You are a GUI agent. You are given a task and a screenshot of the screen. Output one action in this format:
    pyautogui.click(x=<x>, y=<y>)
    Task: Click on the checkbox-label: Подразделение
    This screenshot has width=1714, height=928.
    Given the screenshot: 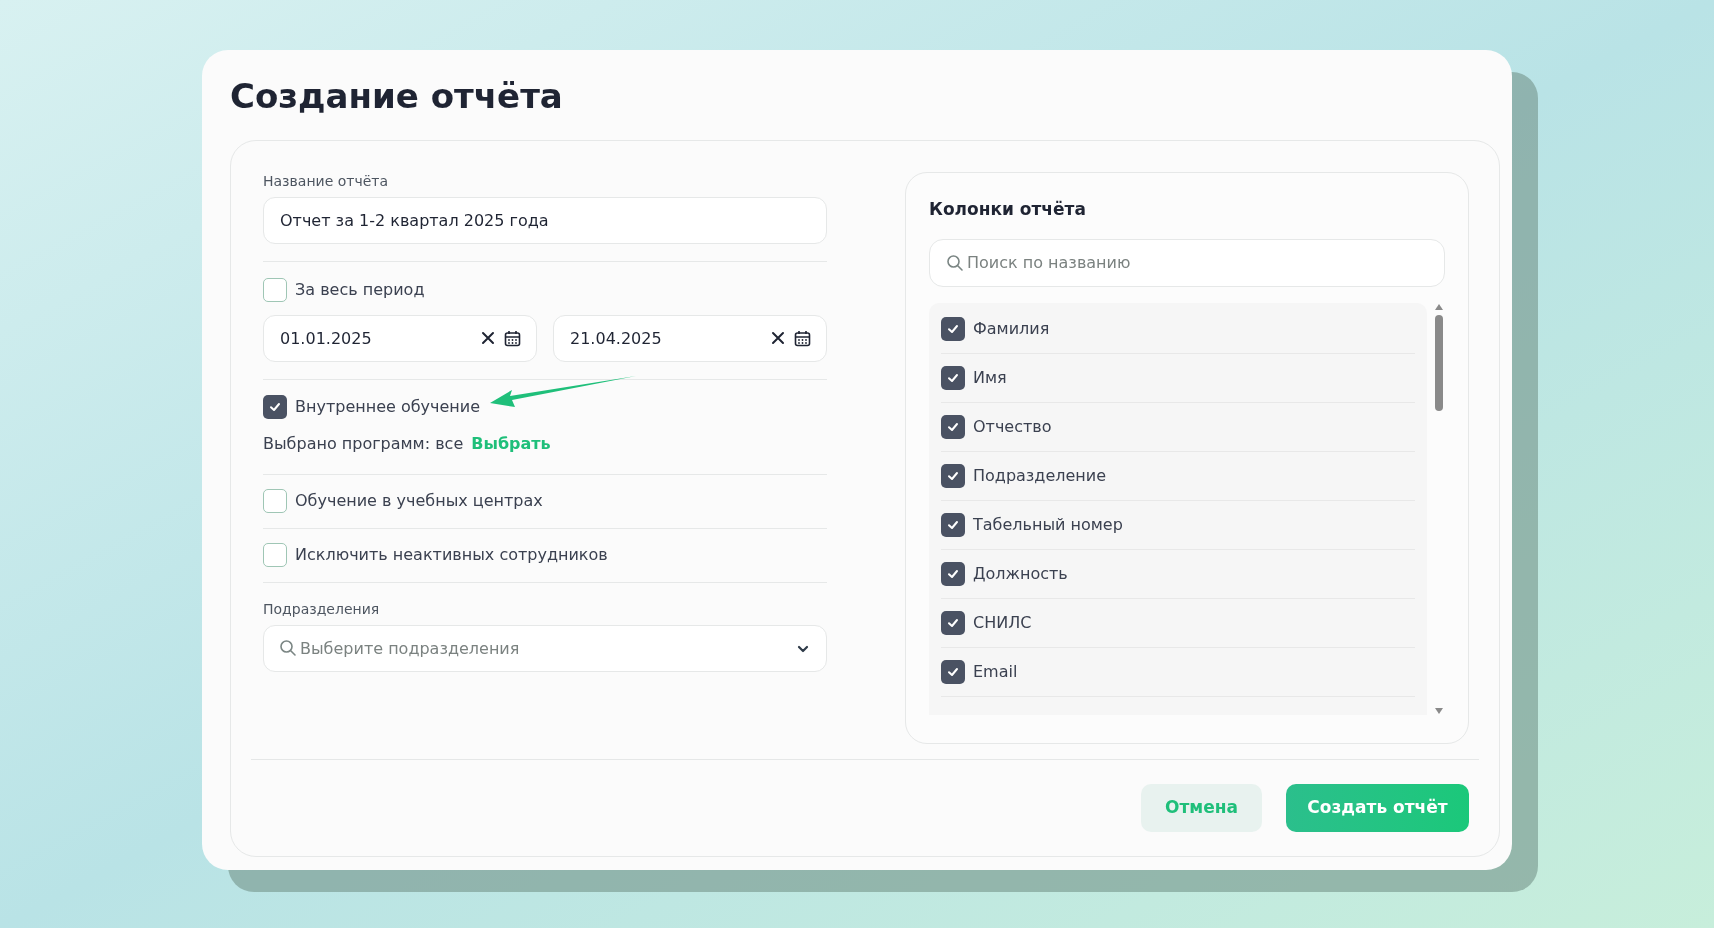 What is the action you would take?
    pyautogui.click(x=1040, y=475)
    